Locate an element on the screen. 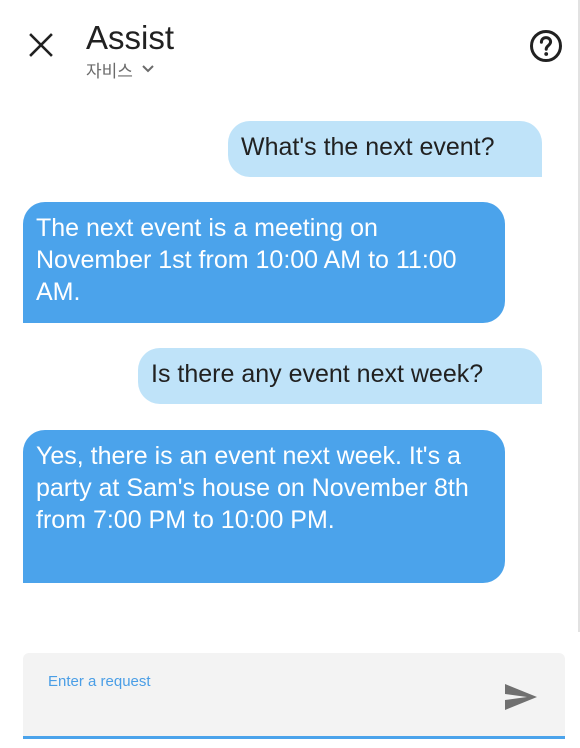 The height and width of the screenshot is (748, 580). request-input-box: Enter a request is located at coordinates (294, 696).